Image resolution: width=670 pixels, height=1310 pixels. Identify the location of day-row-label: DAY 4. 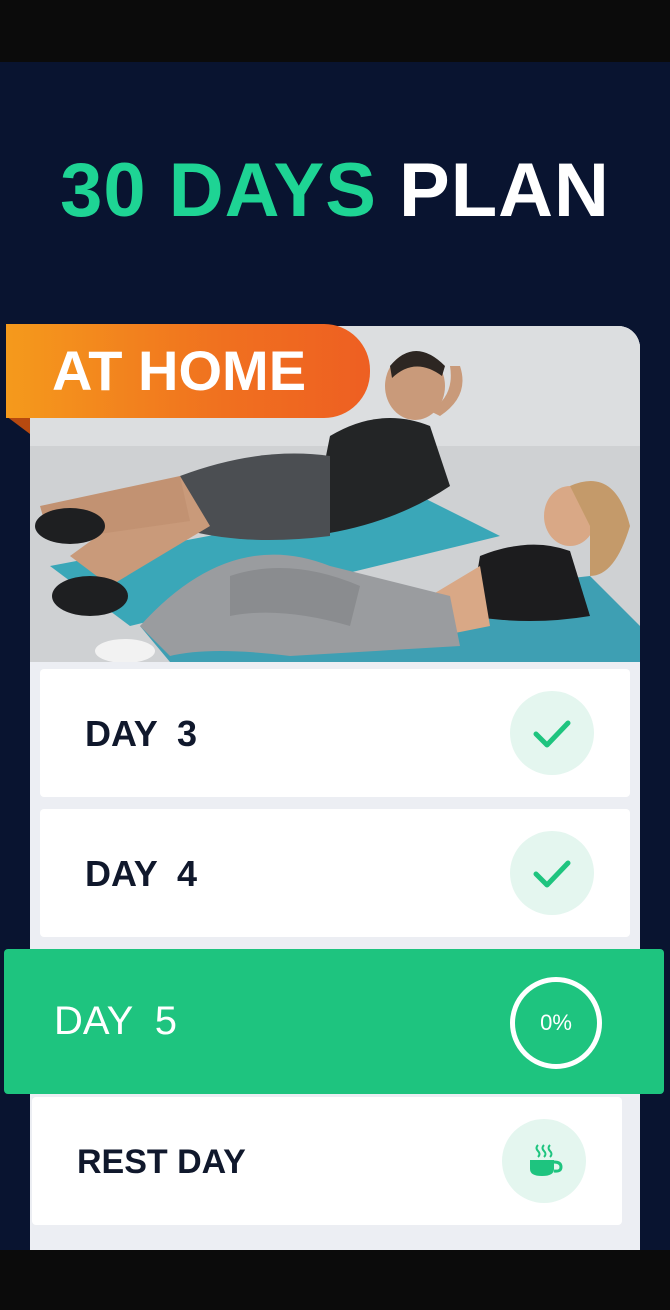
(141, 873).